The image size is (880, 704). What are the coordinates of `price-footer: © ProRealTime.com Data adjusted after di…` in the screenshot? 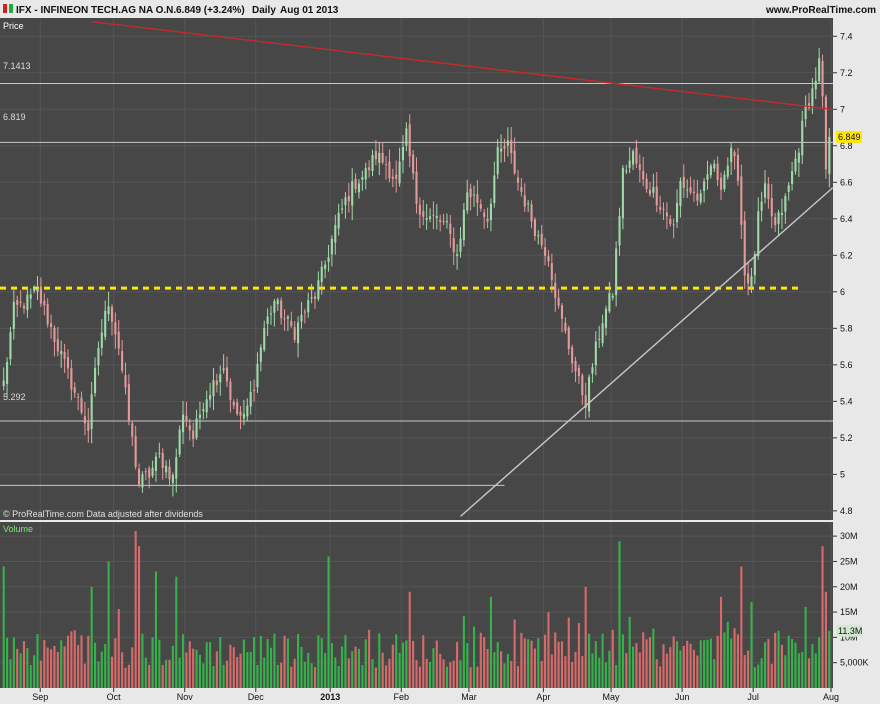 It's located at (103, 514).